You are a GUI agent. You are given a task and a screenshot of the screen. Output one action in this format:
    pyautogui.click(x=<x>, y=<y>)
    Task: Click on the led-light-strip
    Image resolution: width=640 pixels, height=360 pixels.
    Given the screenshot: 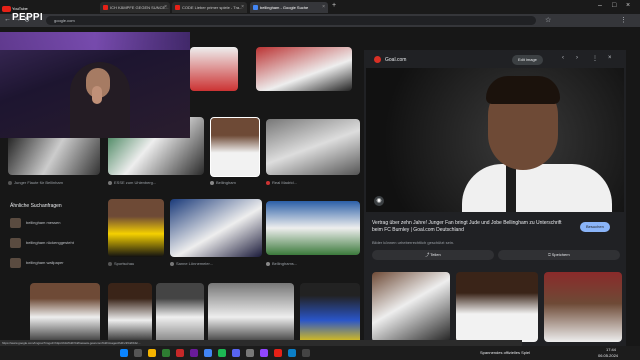 What is the action you would take?
    pyautogui.click(x=95, y=41)
    